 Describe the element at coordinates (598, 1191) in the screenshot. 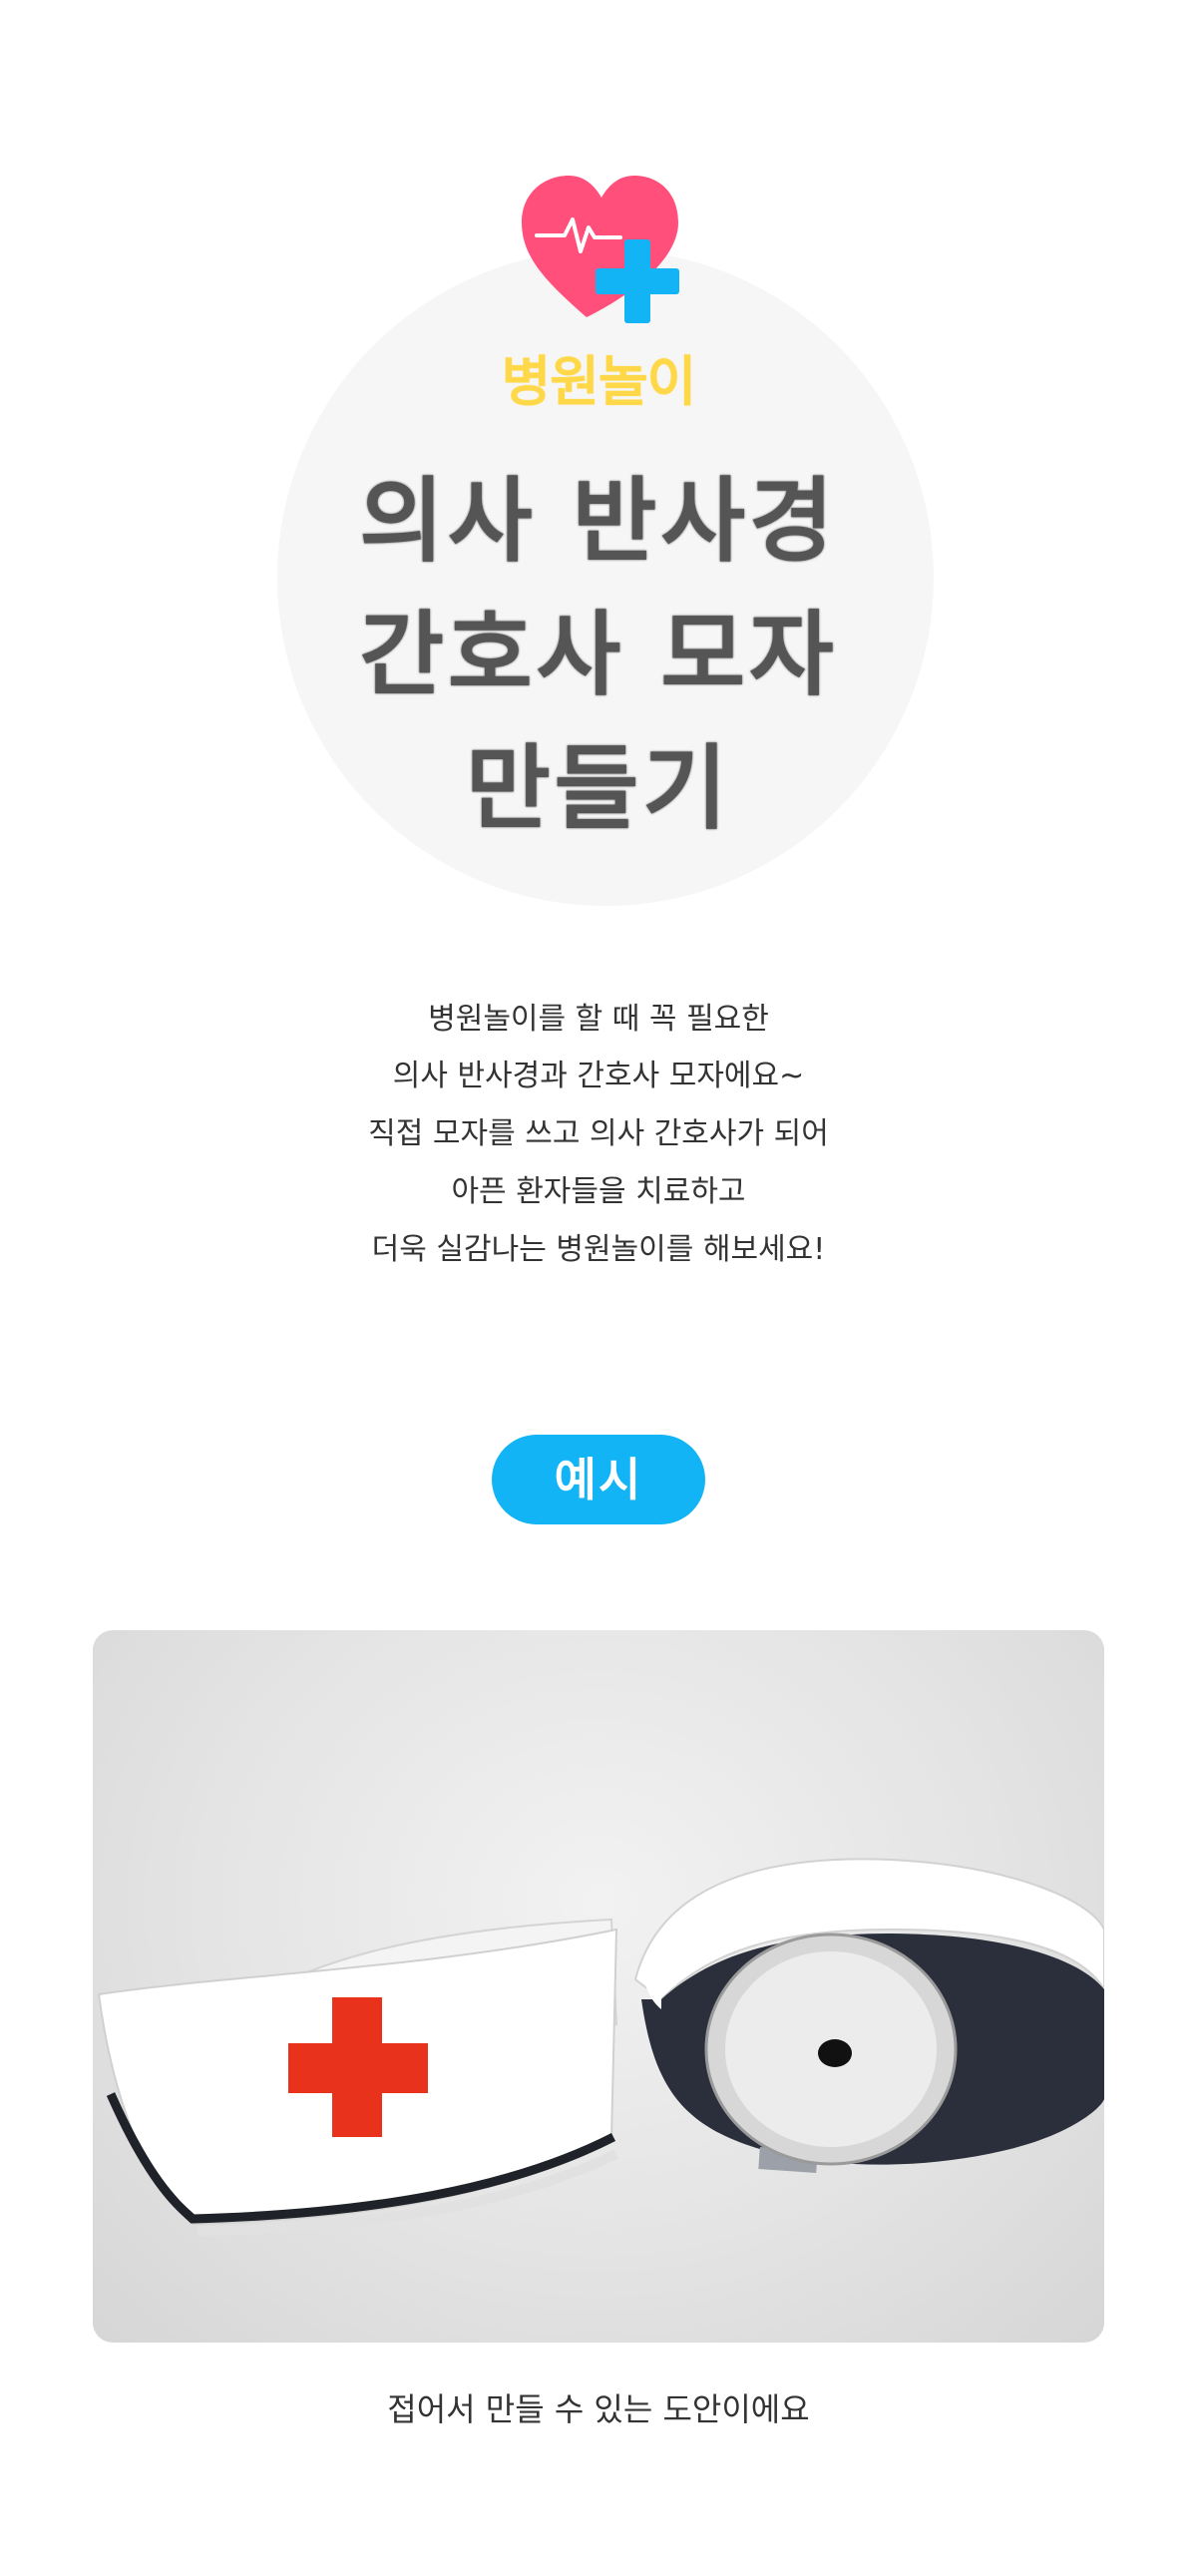

I see `description-line: 아픈 환자들을 치료하고` at that location.